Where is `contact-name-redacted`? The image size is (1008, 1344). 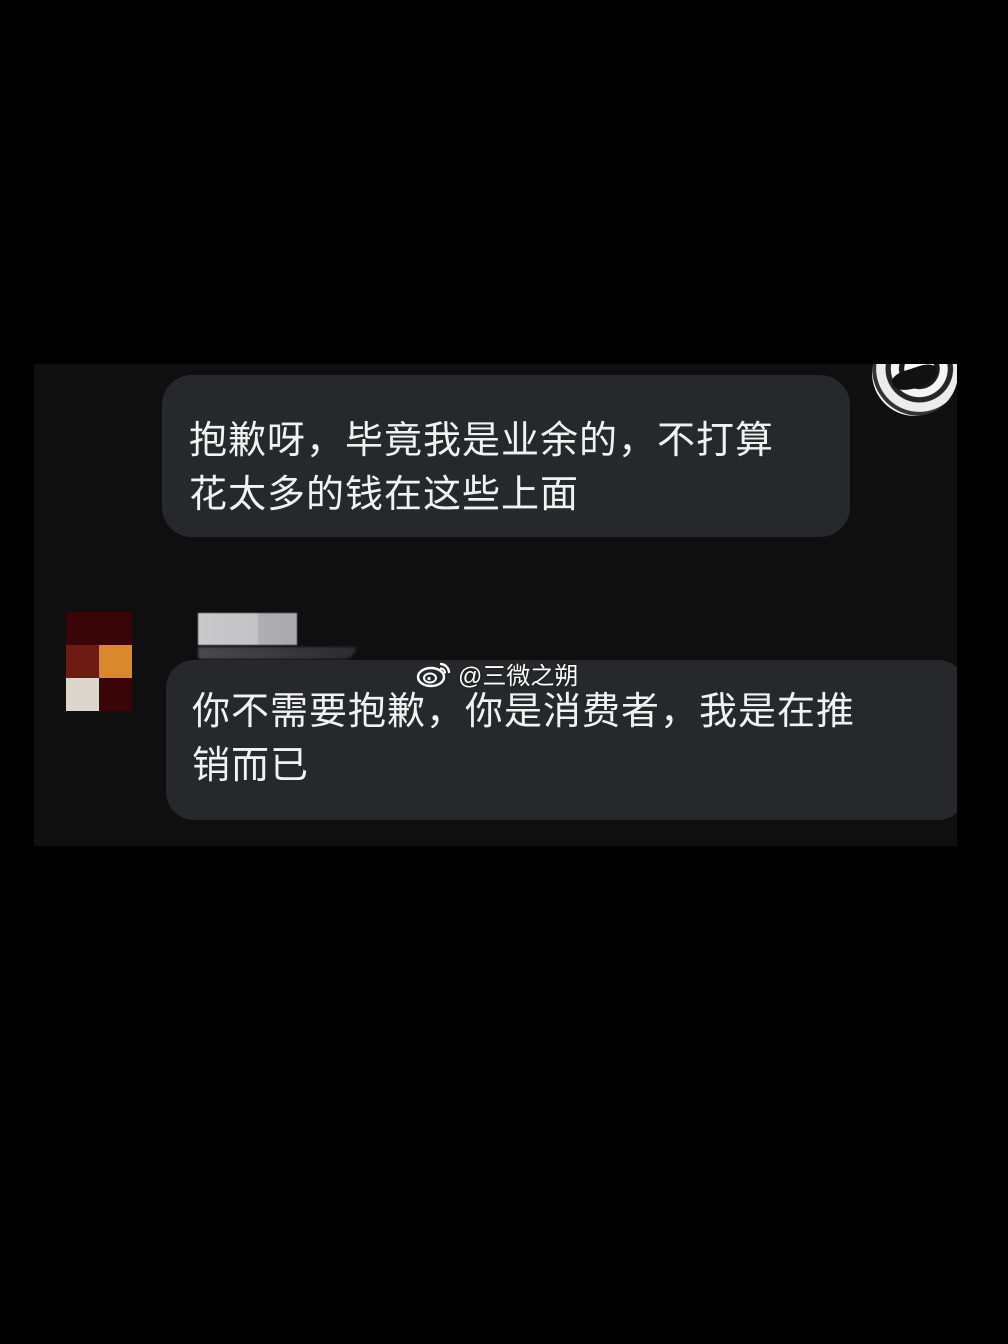
contact-name-redacted is located at coordinates (247, 629).